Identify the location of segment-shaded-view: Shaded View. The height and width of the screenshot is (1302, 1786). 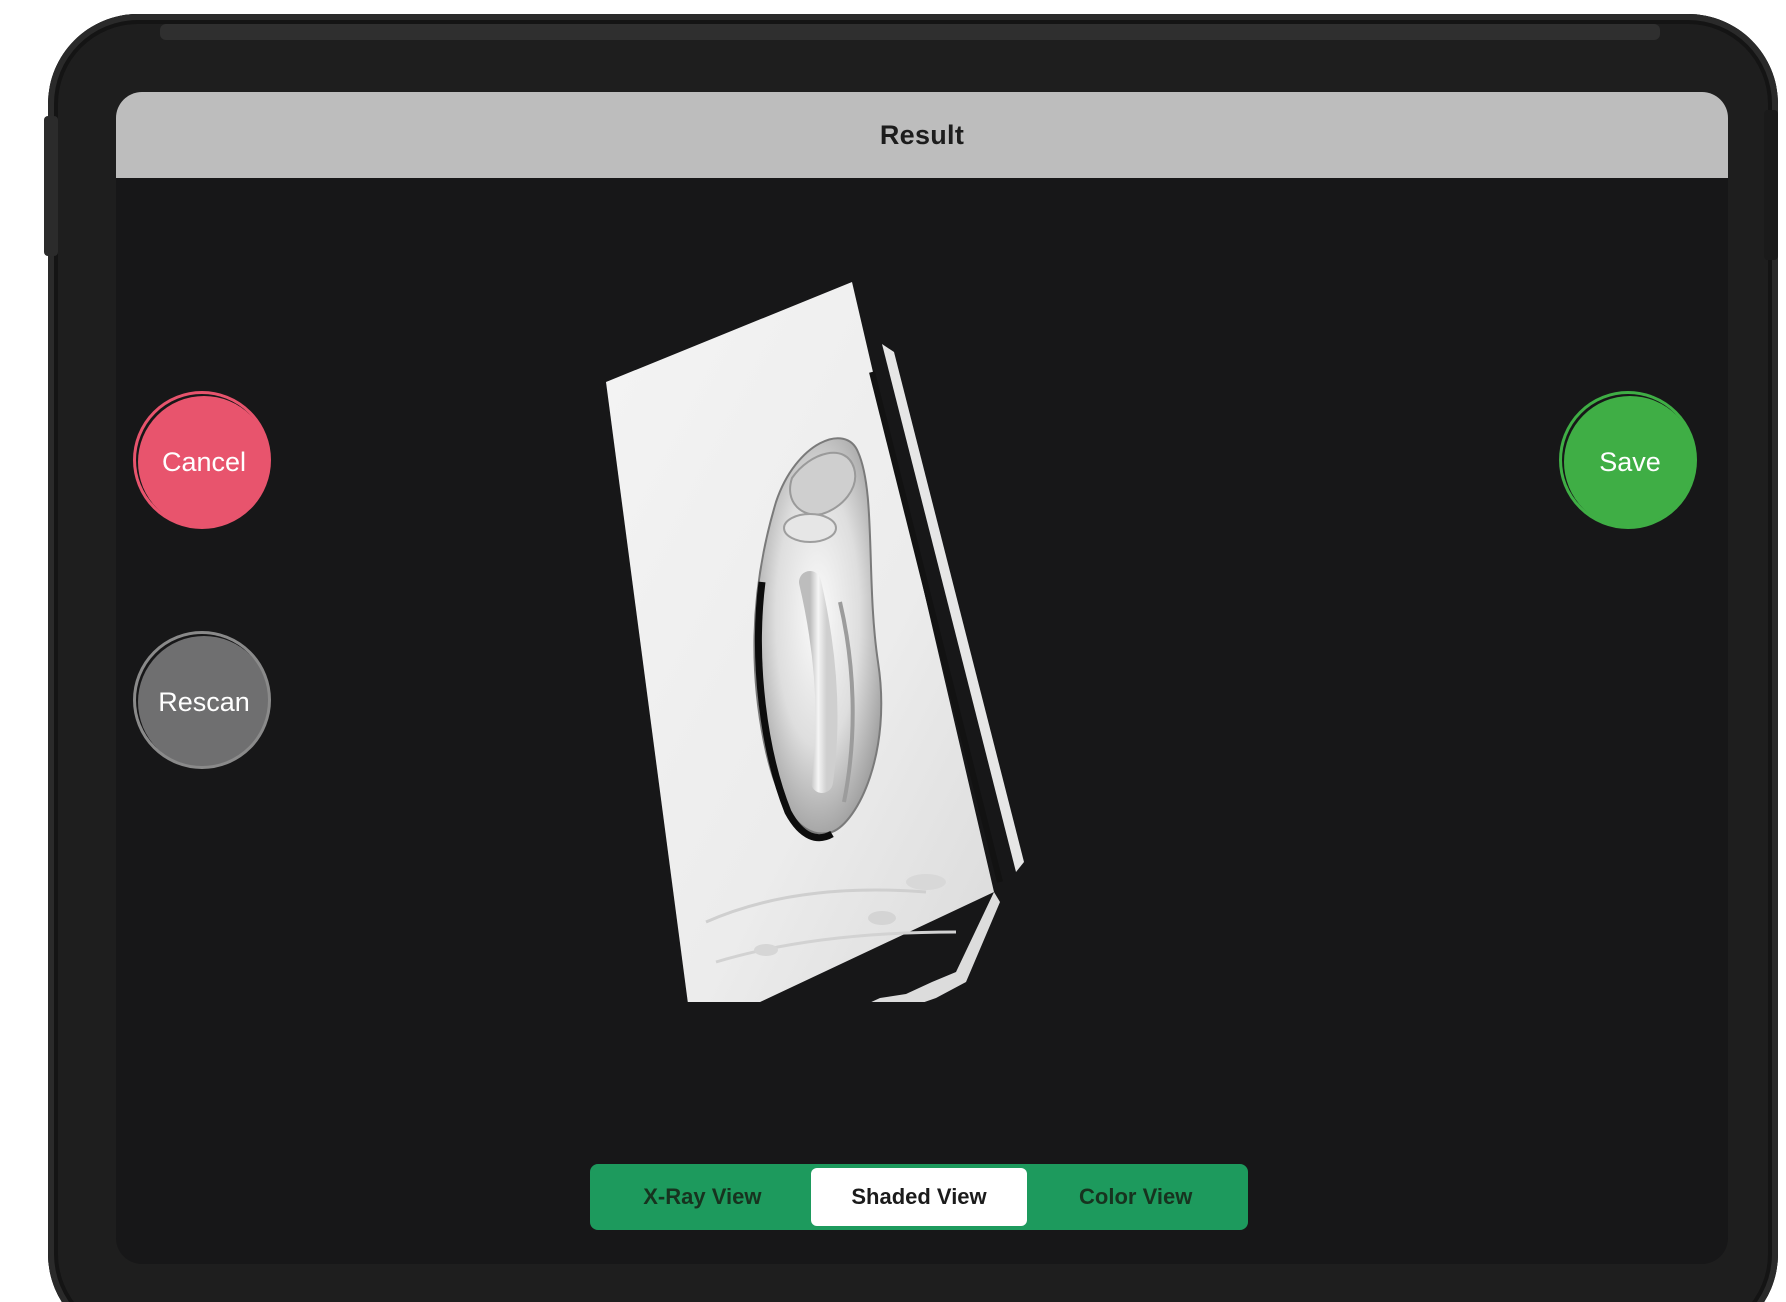
(919, 1197).